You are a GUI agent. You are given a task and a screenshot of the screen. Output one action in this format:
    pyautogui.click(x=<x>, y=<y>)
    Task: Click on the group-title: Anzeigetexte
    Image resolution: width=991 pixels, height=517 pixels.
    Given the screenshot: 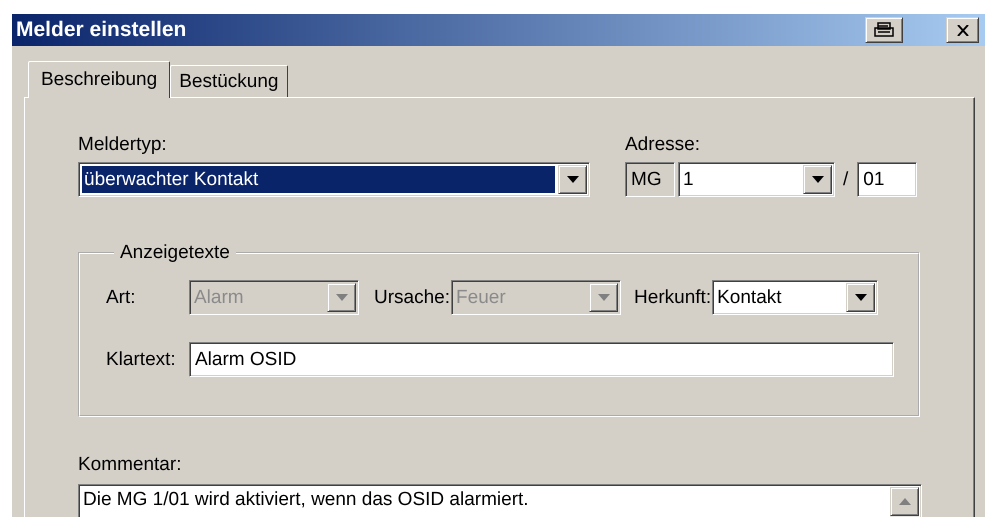 What is the action you would take?
    pyautogui.click(x=175, y=253)
    